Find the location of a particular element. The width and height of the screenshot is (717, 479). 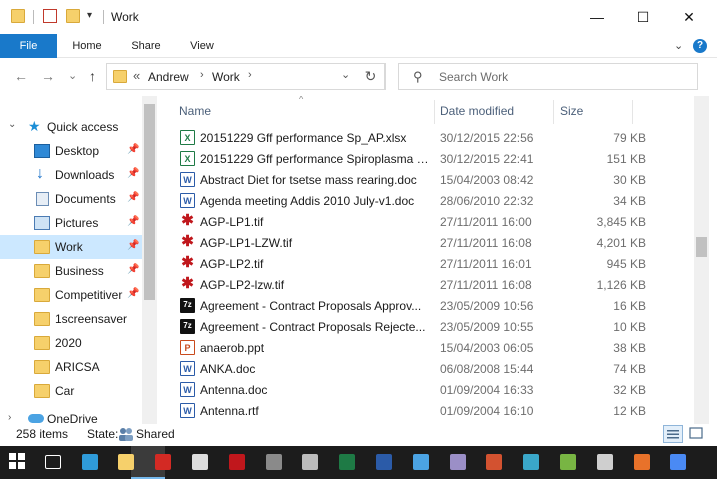

tab-home: Home is located at coordinates (87, 46).